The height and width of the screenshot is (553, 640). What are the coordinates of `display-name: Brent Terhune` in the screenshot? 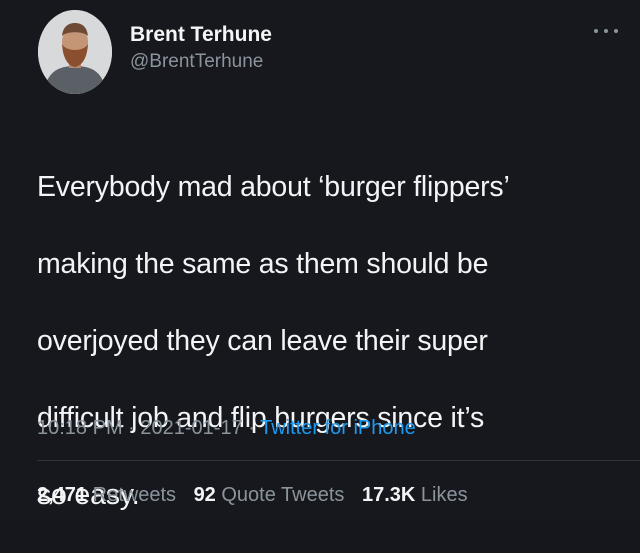 It's located at (201, 35).